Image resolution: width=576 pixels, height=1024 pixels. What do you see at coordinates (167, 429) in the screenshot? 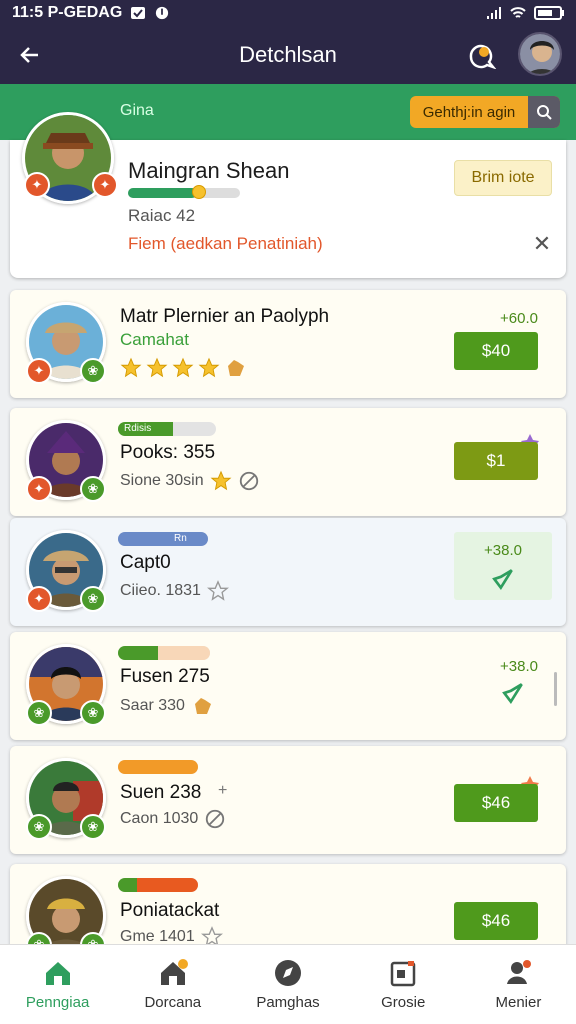
I see `item-progress: Rdisis` at bounding box center [167, 429].